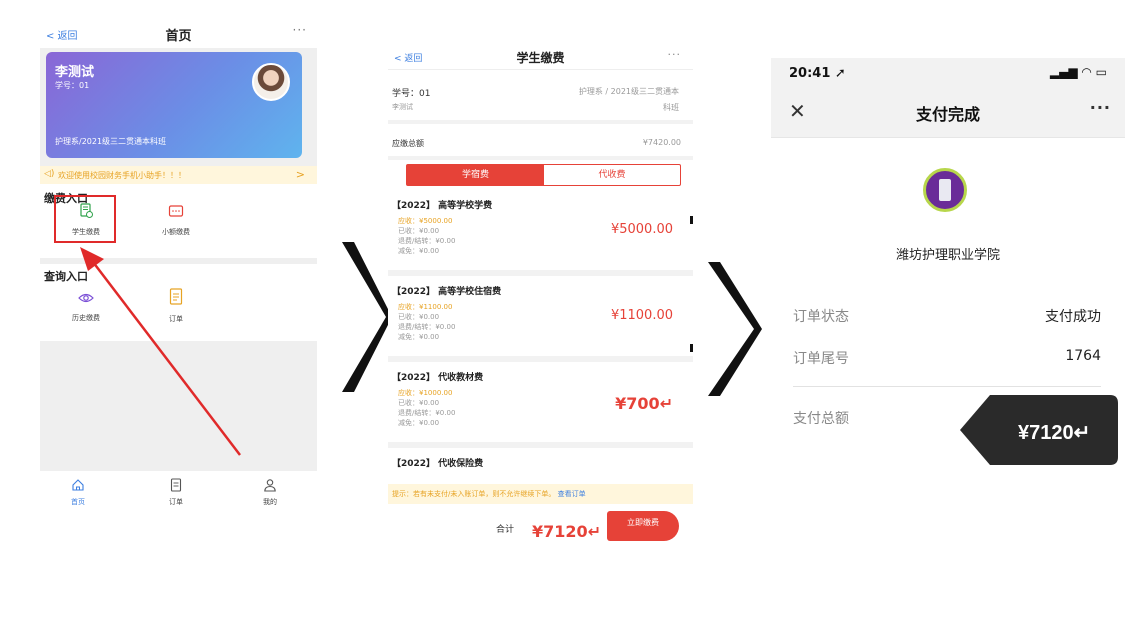 The width and height of the screenshot is (1143, 630). What do you see at coordinates (402, 107) in the screenshot?
I see `student-name: 李测试` at bounding box center [402, 107].